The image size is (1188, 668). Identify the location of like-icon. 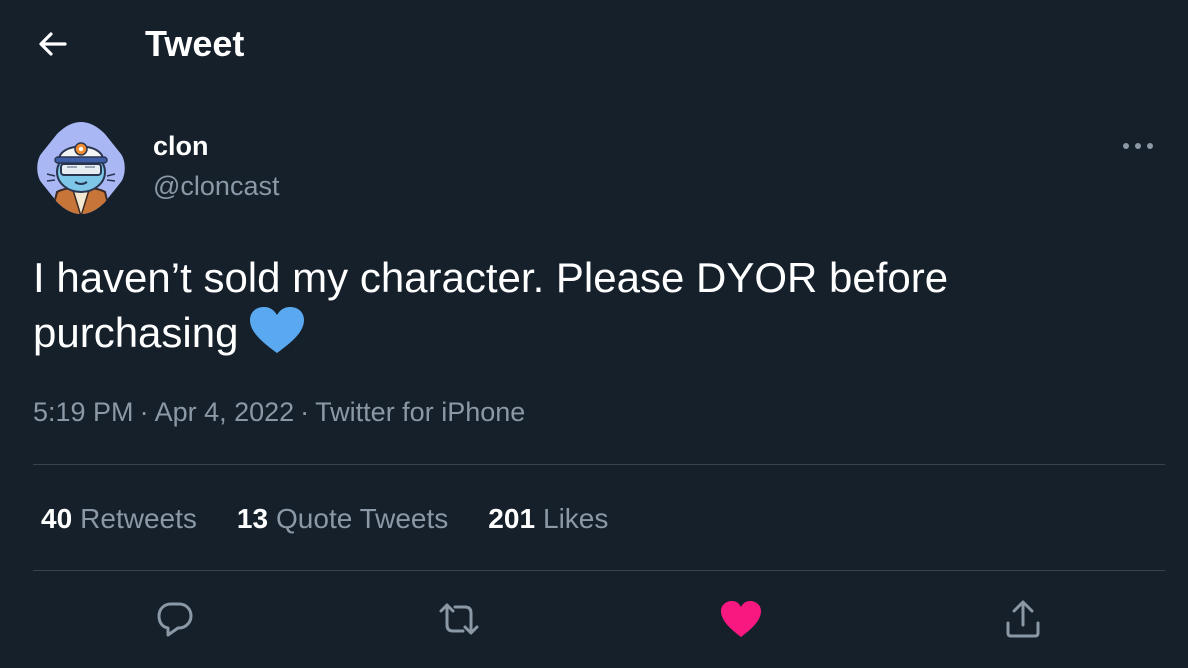
(741, 619).